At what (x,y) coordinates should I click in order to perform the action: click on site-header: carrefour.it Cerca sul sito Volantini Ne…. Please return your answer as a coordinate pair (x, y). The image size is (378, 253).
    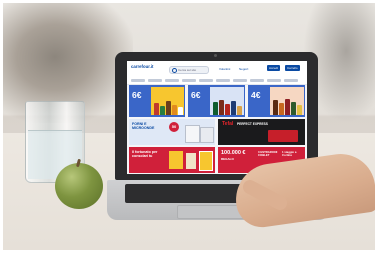
    Looking at the image, I should click on (217, 70).